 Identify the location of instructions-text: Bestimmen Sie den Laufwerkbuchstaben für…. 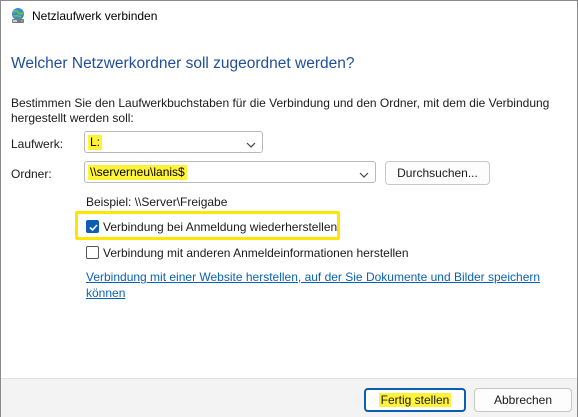
(280, 110).